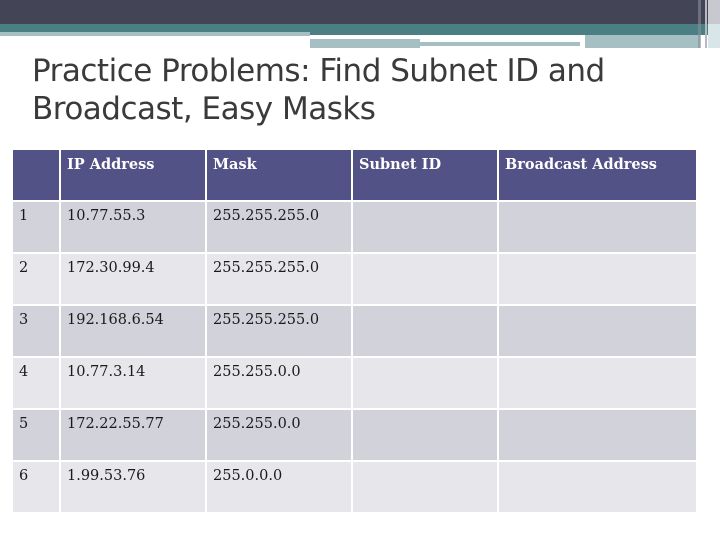 This screenshot has width=720, height=540. Describe the element at coordinates (133, 175) in the screenshot. I see `header-ip-address: IP Address` at that location.